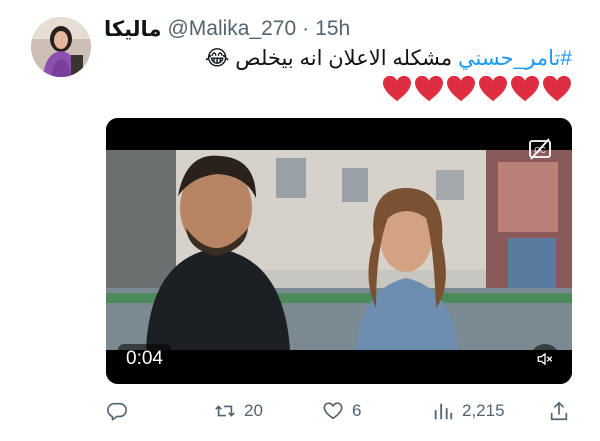  I want to click on tweet-body-text: مشكله الاعلان انه بيخلص, so click(346, 58).